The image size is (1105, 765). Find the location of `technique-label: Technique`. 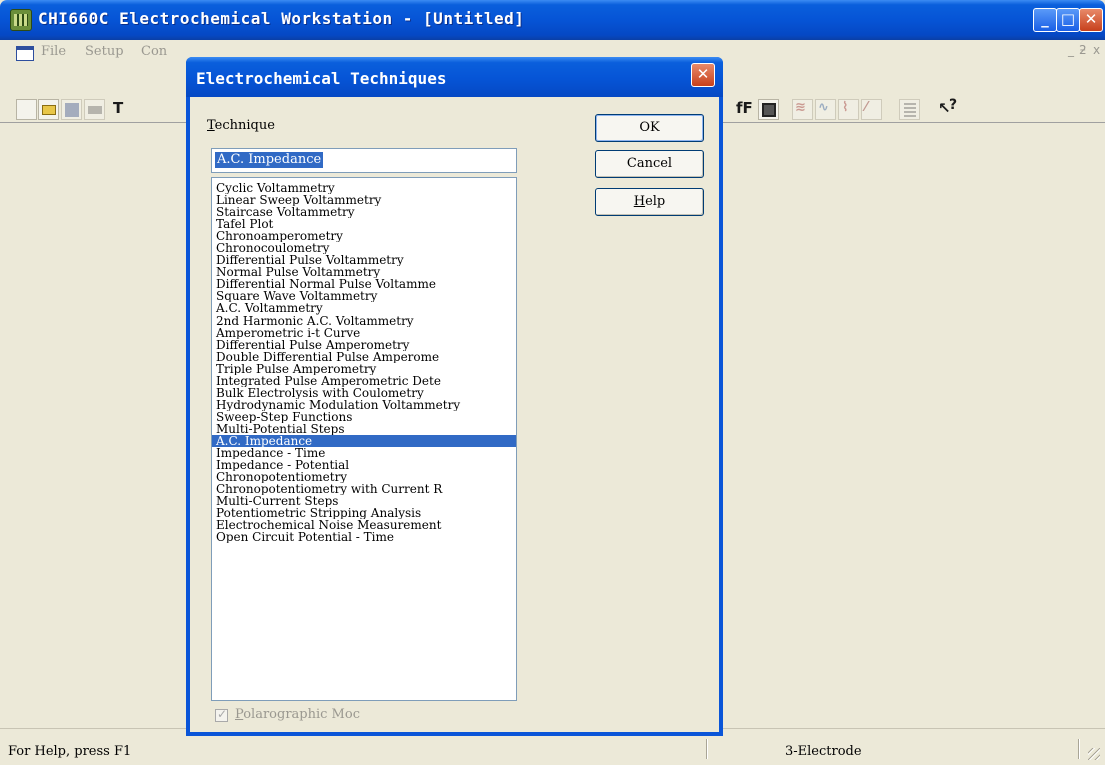

technique-label: Technique is located at coordinates (241, 125).